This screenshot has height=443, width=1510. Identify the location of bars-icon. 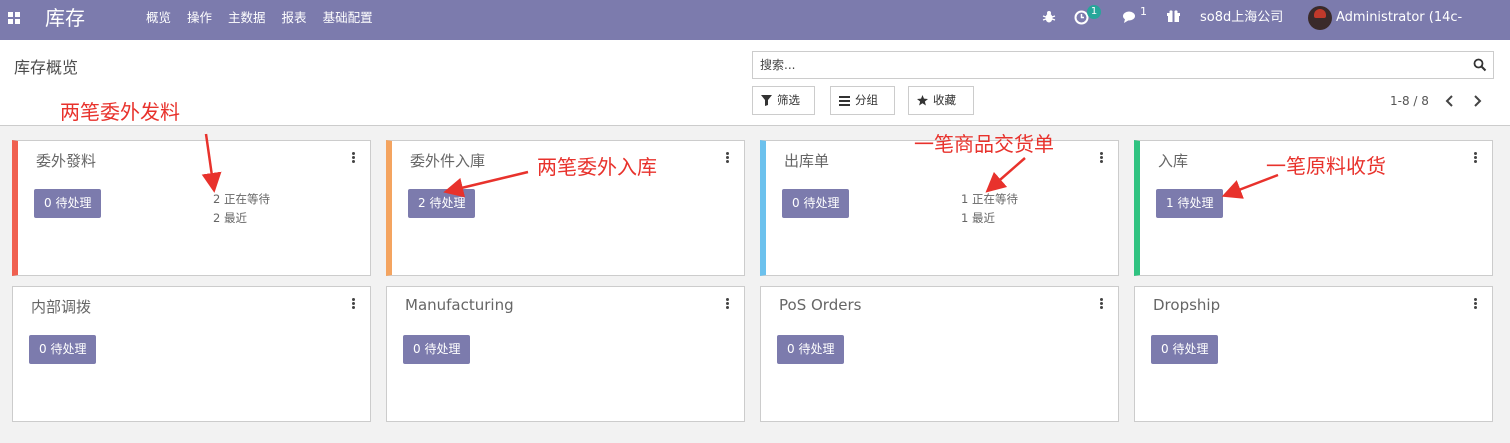
(844, 101).